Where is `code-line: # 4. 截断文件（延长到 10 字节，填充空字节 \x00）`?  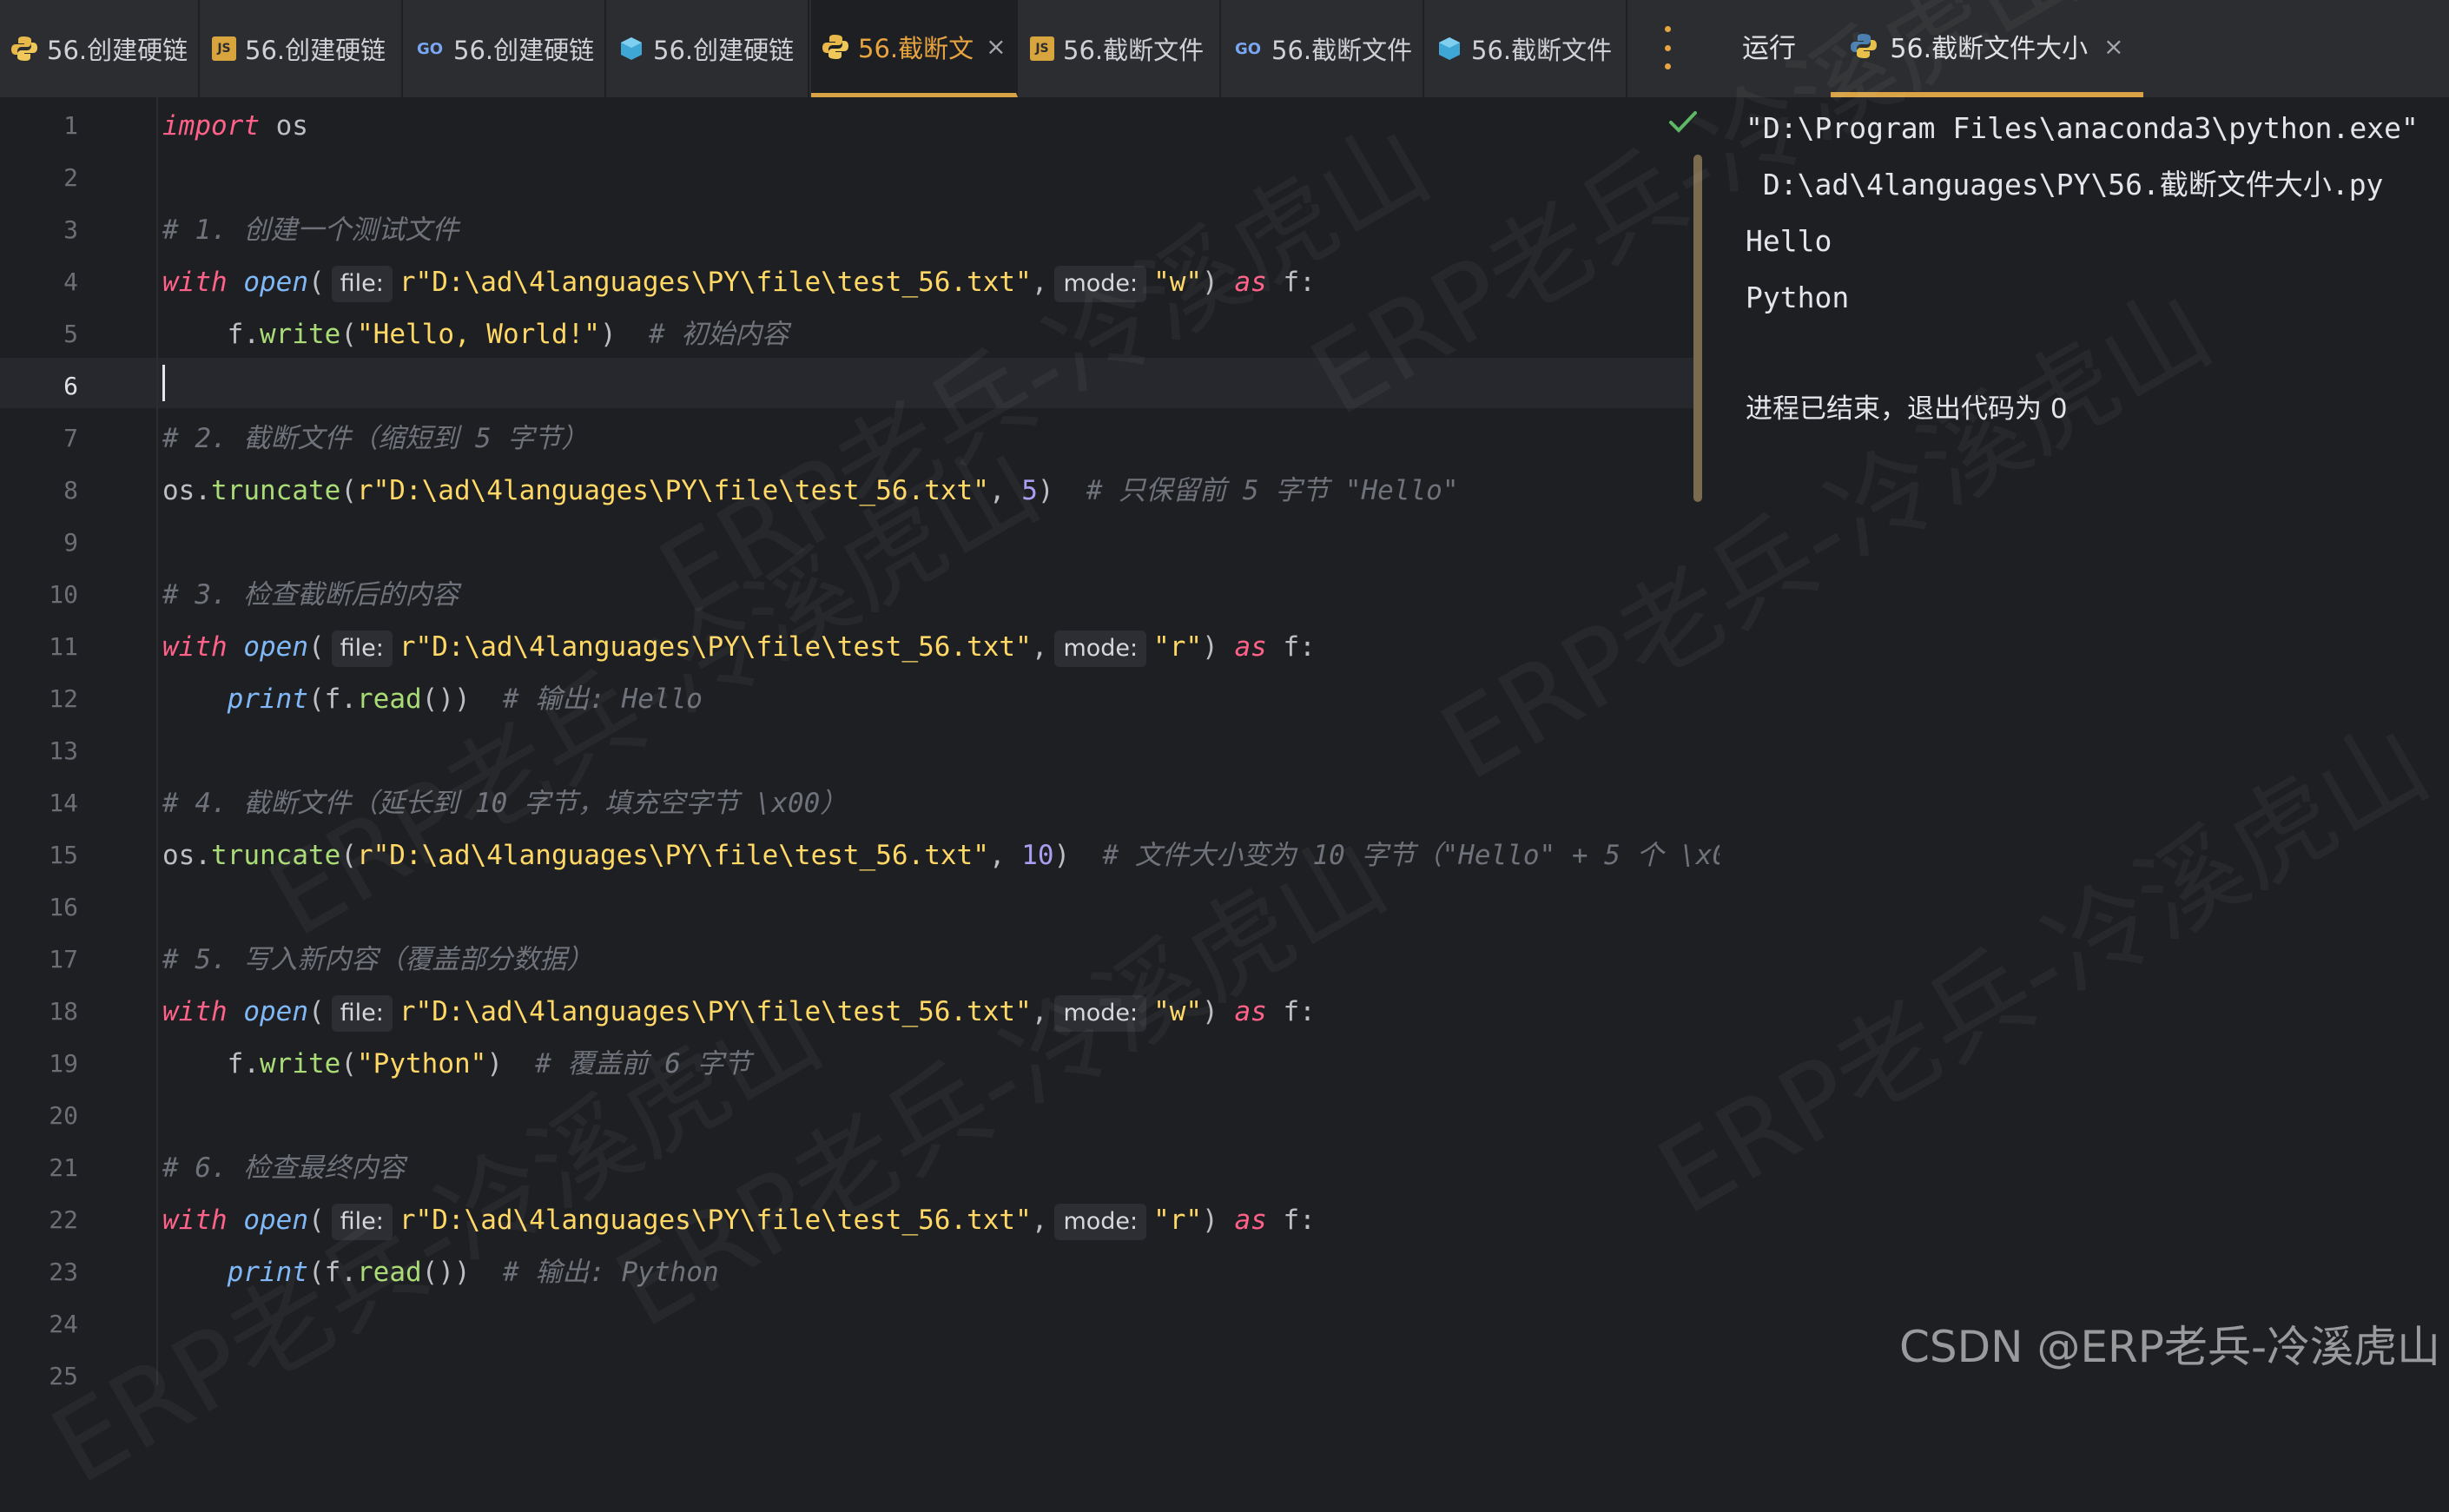
code-line: # 4. 截断文件（延长到 10 字节，填充空字节 \x00） is located at coordinates (505, 803).